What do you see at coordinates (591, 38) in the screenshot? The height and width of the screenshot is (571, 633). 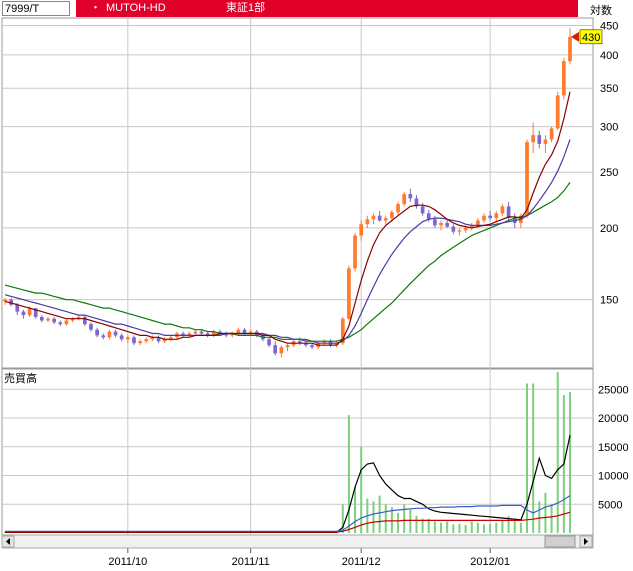 I see `last-price: 430` at bounding box center [591, 38].